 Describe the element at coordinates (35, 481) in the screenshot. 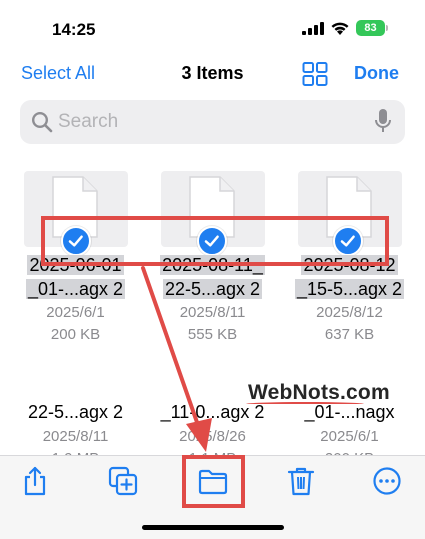

I see `share-icon` at that location.